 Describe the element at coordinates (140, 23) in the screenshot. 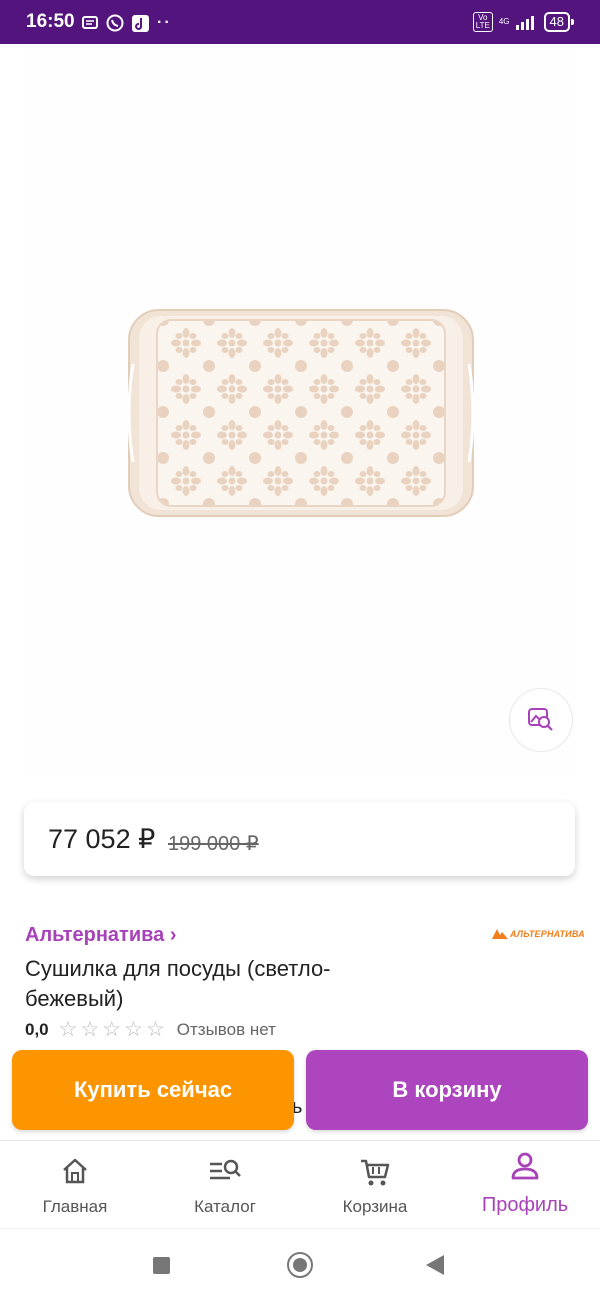

I see `music-icon` at that location.